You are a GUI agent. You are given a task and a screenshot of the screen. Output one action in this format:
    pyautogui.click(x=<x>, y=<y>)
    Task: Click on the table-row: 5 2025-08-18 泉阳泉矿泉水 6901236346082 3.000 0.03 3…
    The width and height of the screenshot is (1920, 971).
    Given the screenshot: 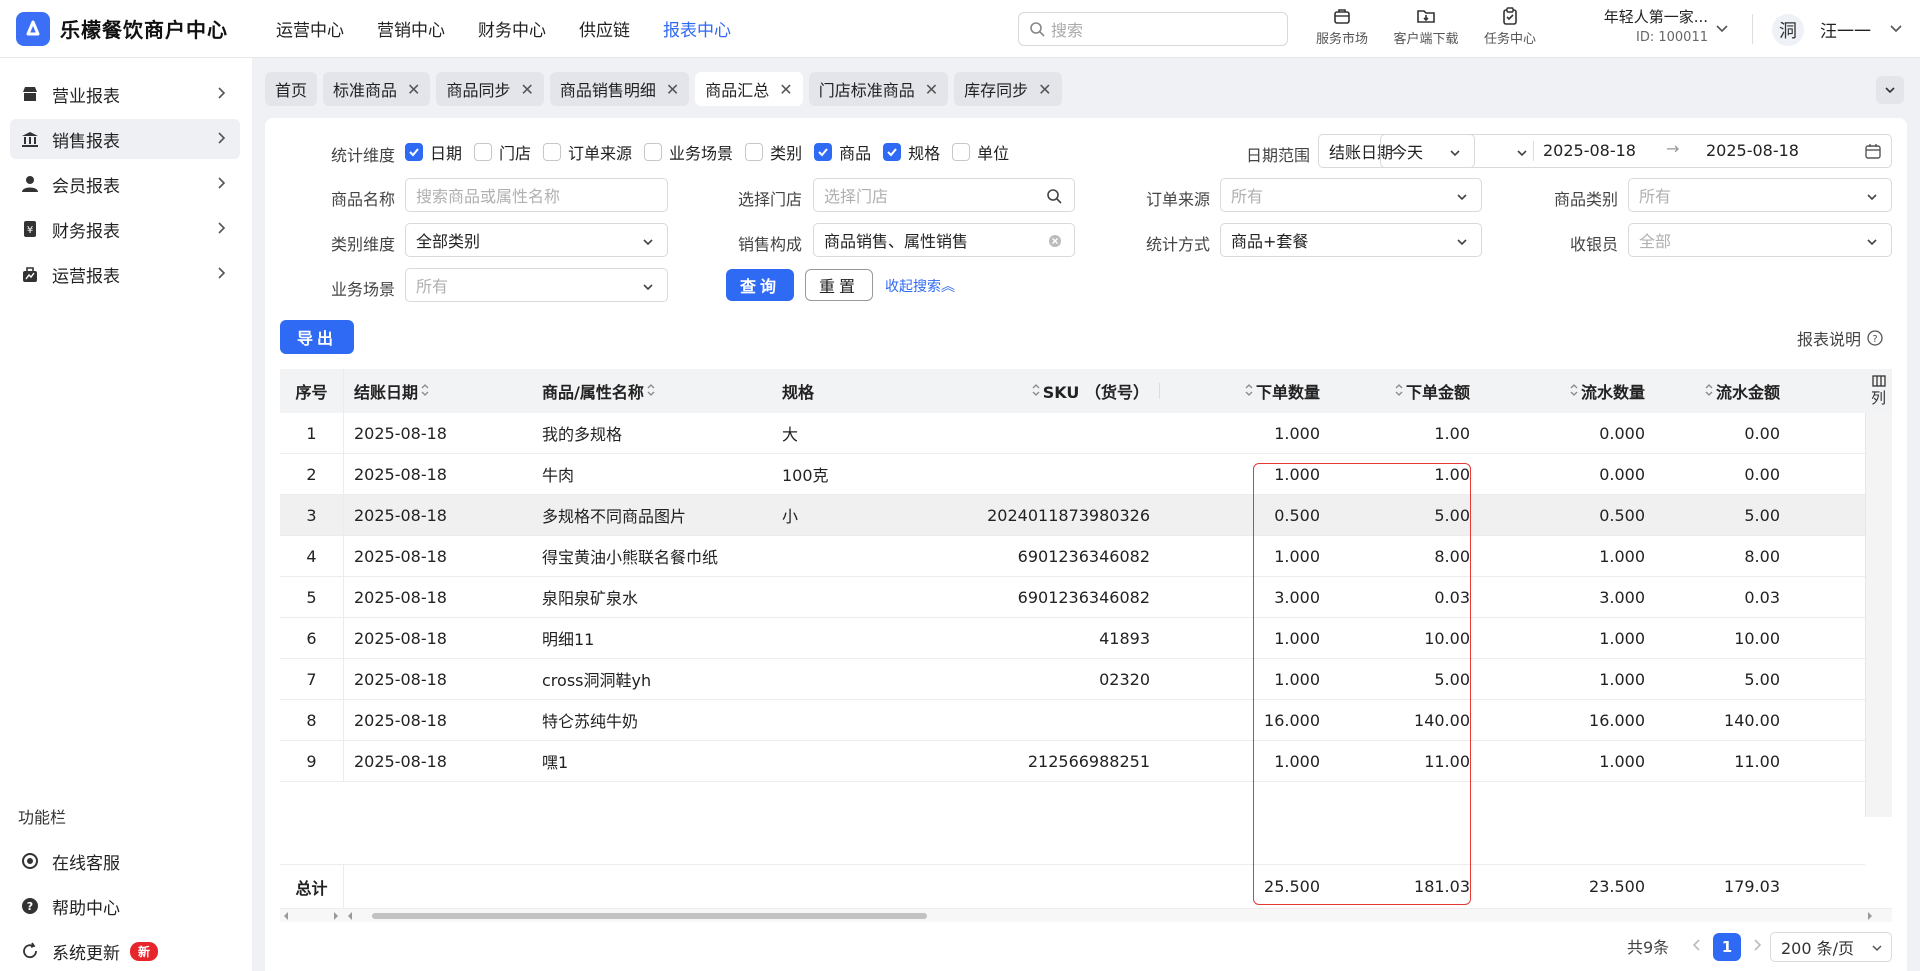 What is the action you would take?
    pyautogui.click(x=1072, y=597)
    